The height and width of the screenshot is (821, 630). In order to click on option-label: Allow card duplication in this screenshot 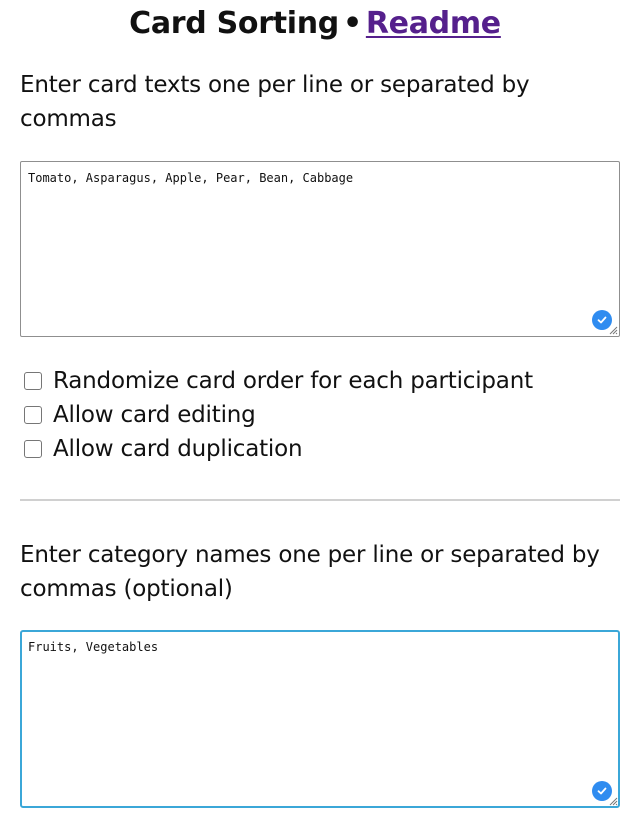, I will do `click(178, 449)`.